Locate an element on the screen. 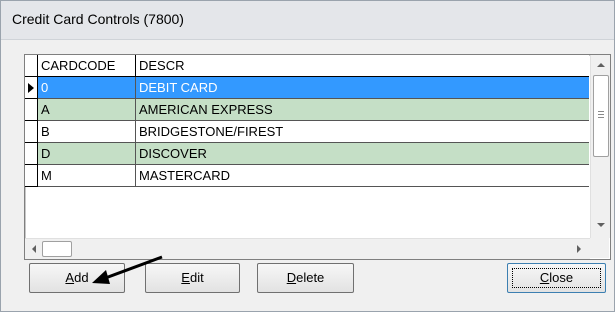 The height and width of the screenshot is (312, 615). cell-descr: DISCOVER is located at coordinates (362, 154).